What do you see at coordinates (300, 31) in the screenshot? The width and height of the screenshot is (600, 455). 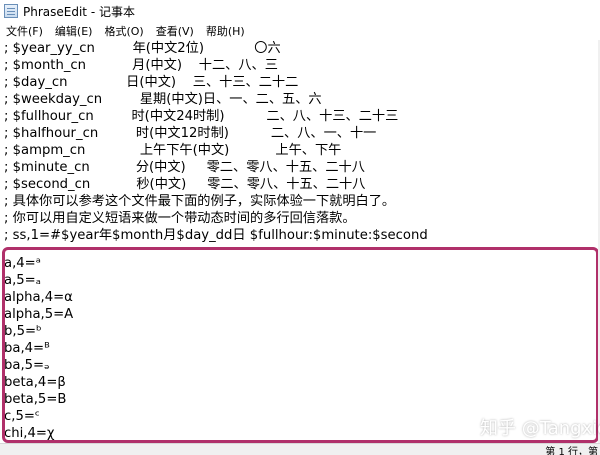 I see `menu-bar: 文件(F) 编辑(E) 格式(O) 查看(V) 帮助(H)` at bounding box center [300, 31].